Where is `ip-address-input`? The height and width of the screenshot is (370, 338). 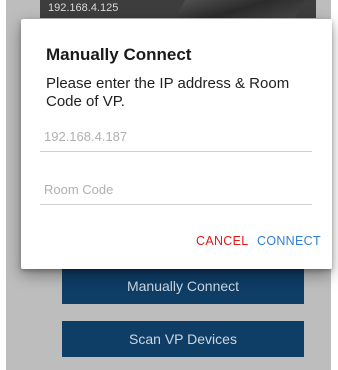
ip-address-input is located at coordinates (176, 137).